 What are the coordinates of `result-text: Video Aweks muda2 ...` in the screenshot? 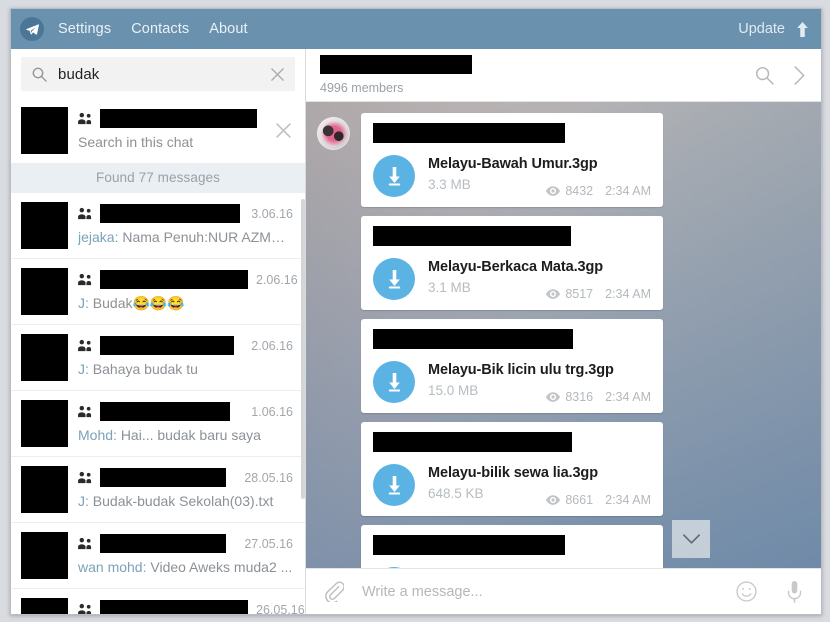 It's located at (221, 567).